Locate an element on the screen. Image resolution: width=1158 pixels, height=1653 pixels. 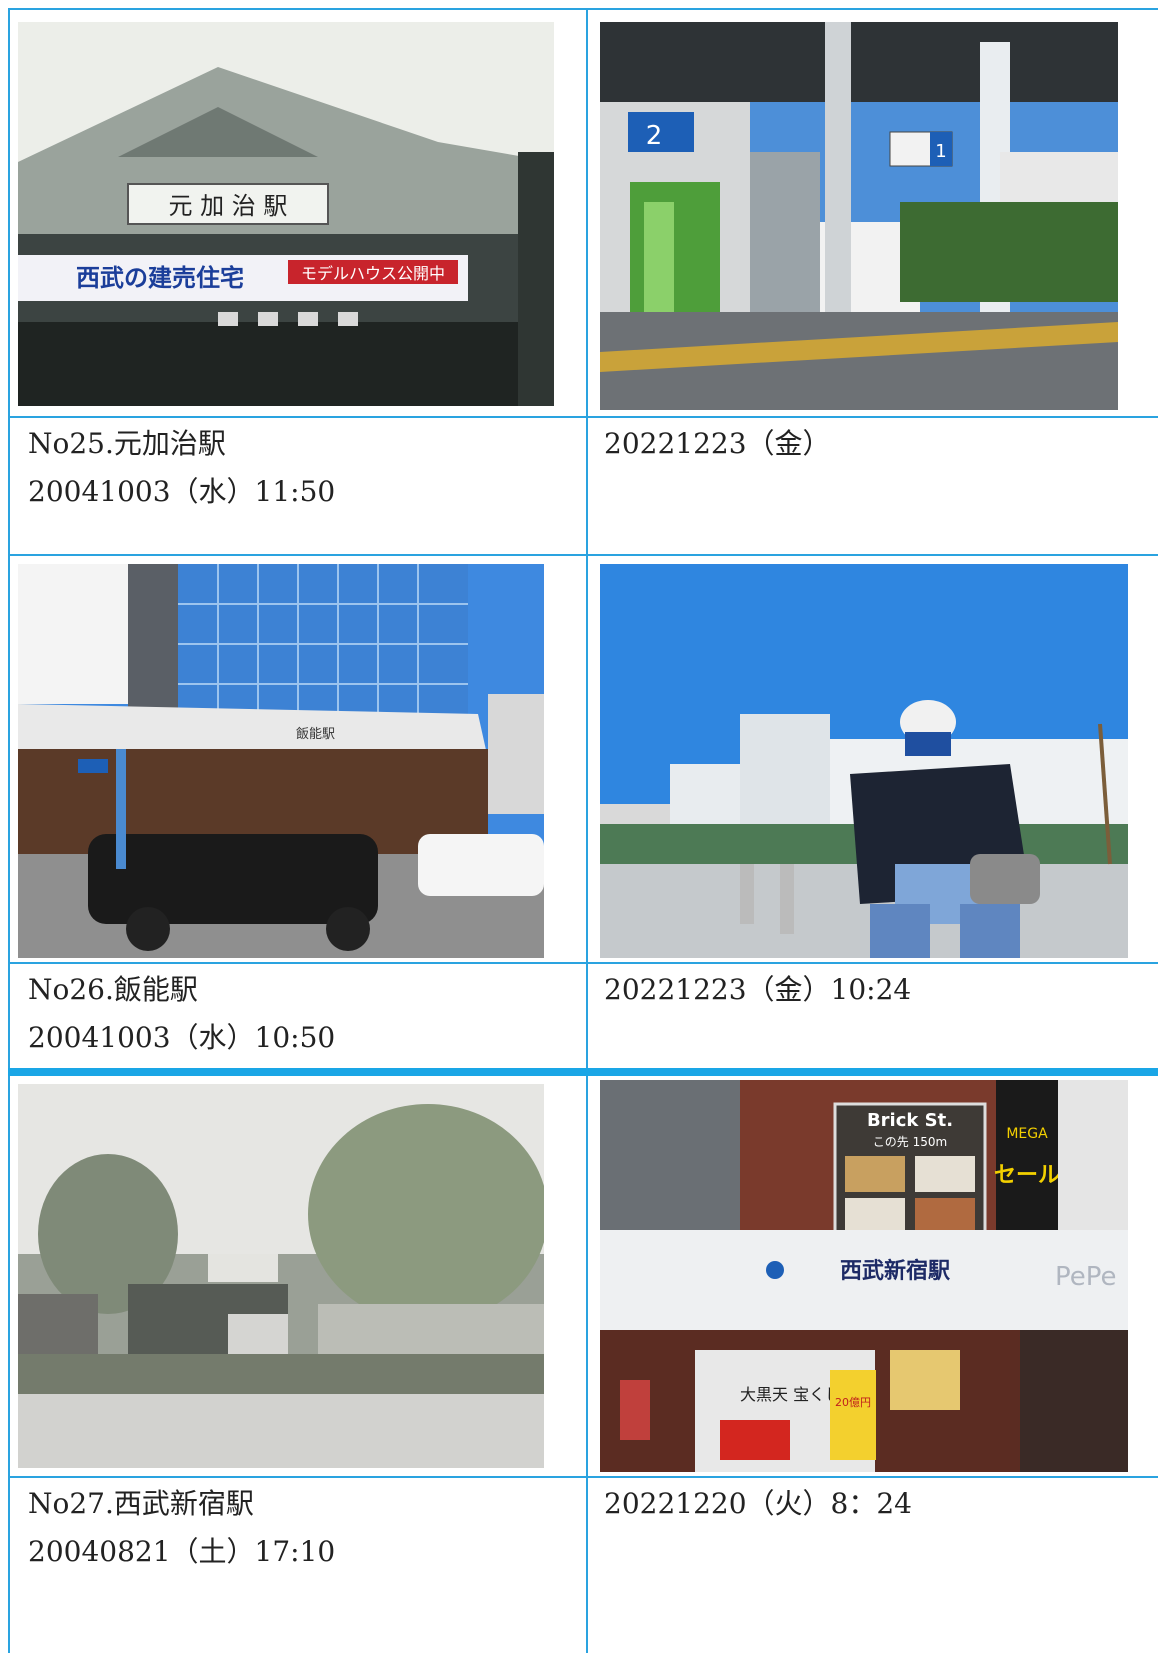
caption-row-1: No25.元加治駅 20041003（水）11:50 20221223（金） is located at coordinates (583, 486).